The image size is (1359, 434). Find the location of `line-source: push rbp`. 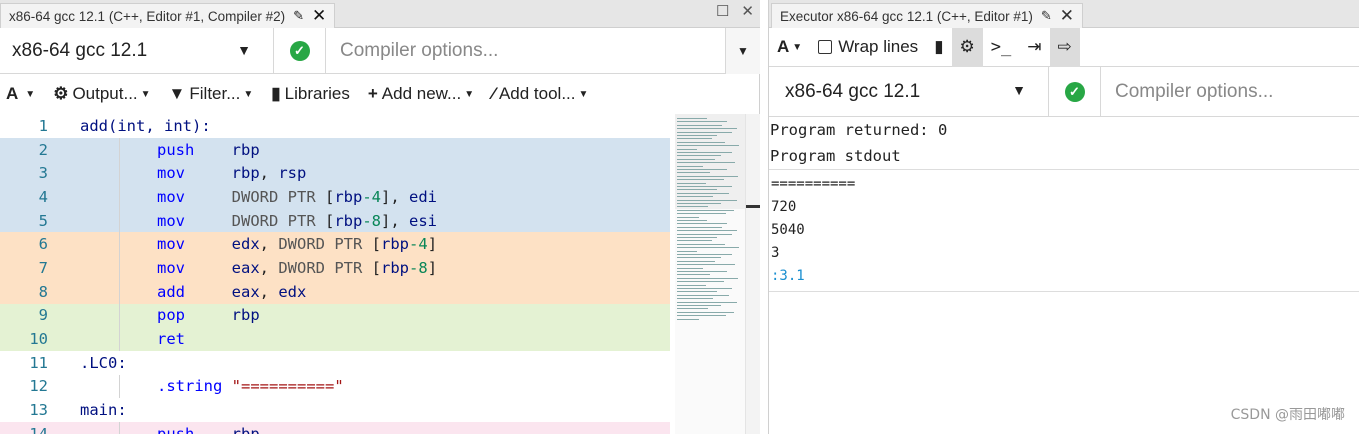

line-source: push rbp is located at coordinates (375, 150).